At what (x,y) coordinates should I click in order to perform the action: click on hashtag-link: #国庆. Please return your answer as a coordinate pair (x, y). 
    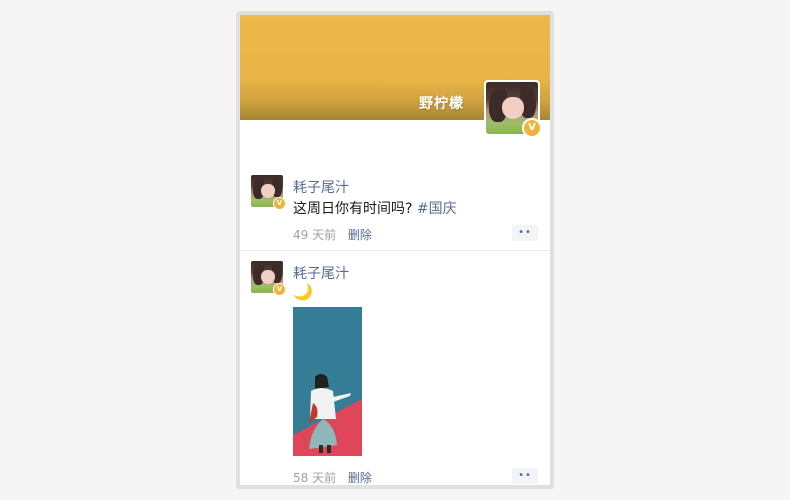
    Looking at the image, I should click on (437, 209).